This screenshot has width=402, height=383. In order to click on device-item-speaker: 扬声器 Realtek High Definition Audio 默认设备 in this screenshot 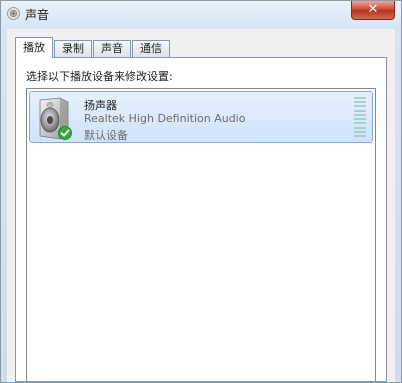, I will do `click(201, 117)`.